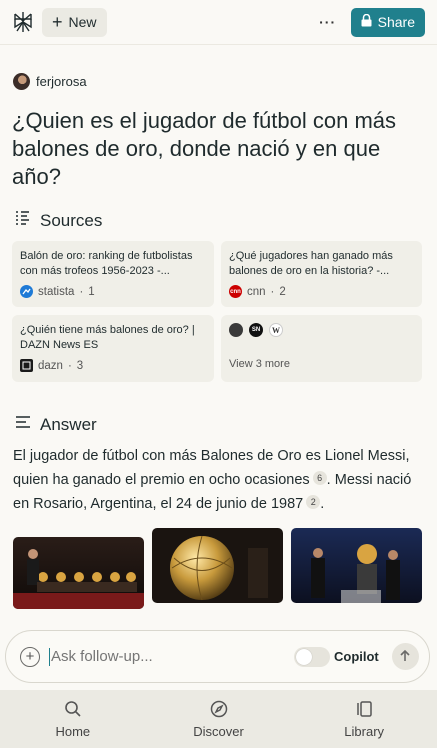 Image resolution: width=437 pixels, height=748 pixels. I want to click on followup-bar: + Copilot, so click(217, 656).